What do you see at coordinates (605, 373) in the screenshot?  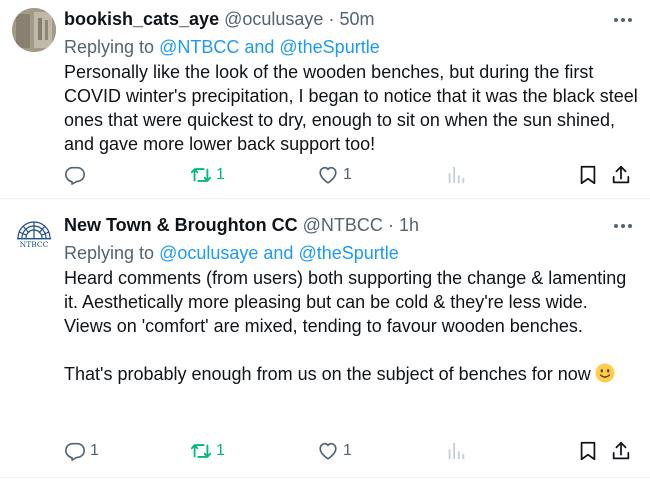 I see `slightly-smiling-face-icon` at bounding box center [605, 373].